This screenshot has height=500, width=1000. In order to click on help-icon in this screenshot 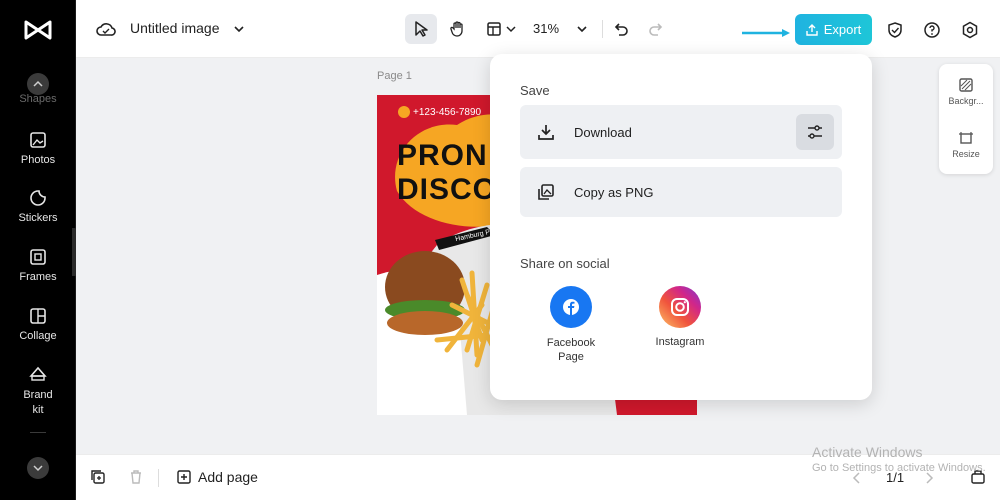, I will do `click(932, 30)`.